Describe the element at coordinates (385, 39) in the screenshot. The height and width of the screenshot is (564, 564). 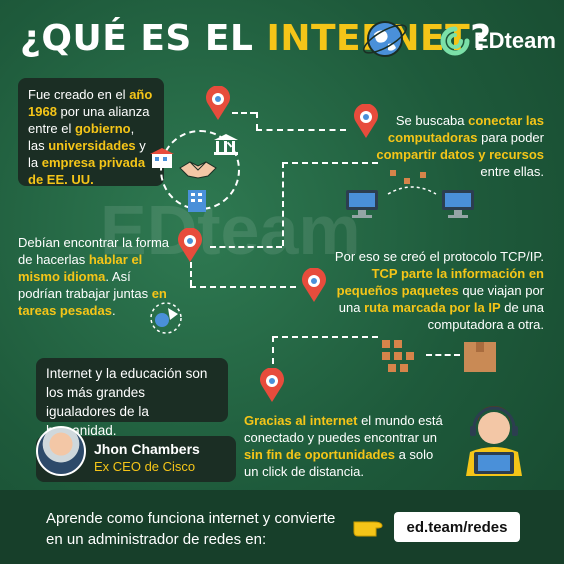
I see `globe-icon` at that location.